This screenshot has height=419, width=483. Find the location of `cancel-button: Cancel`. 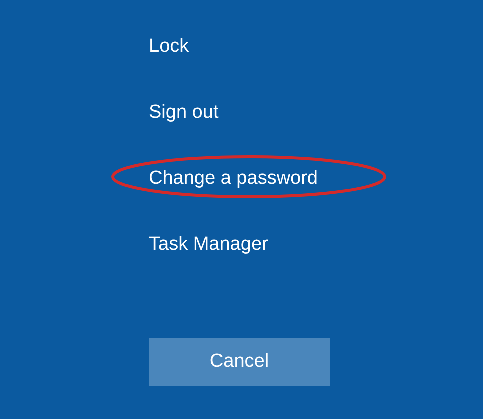

cancel-button: Cancel is located at coordinates (239, 362).